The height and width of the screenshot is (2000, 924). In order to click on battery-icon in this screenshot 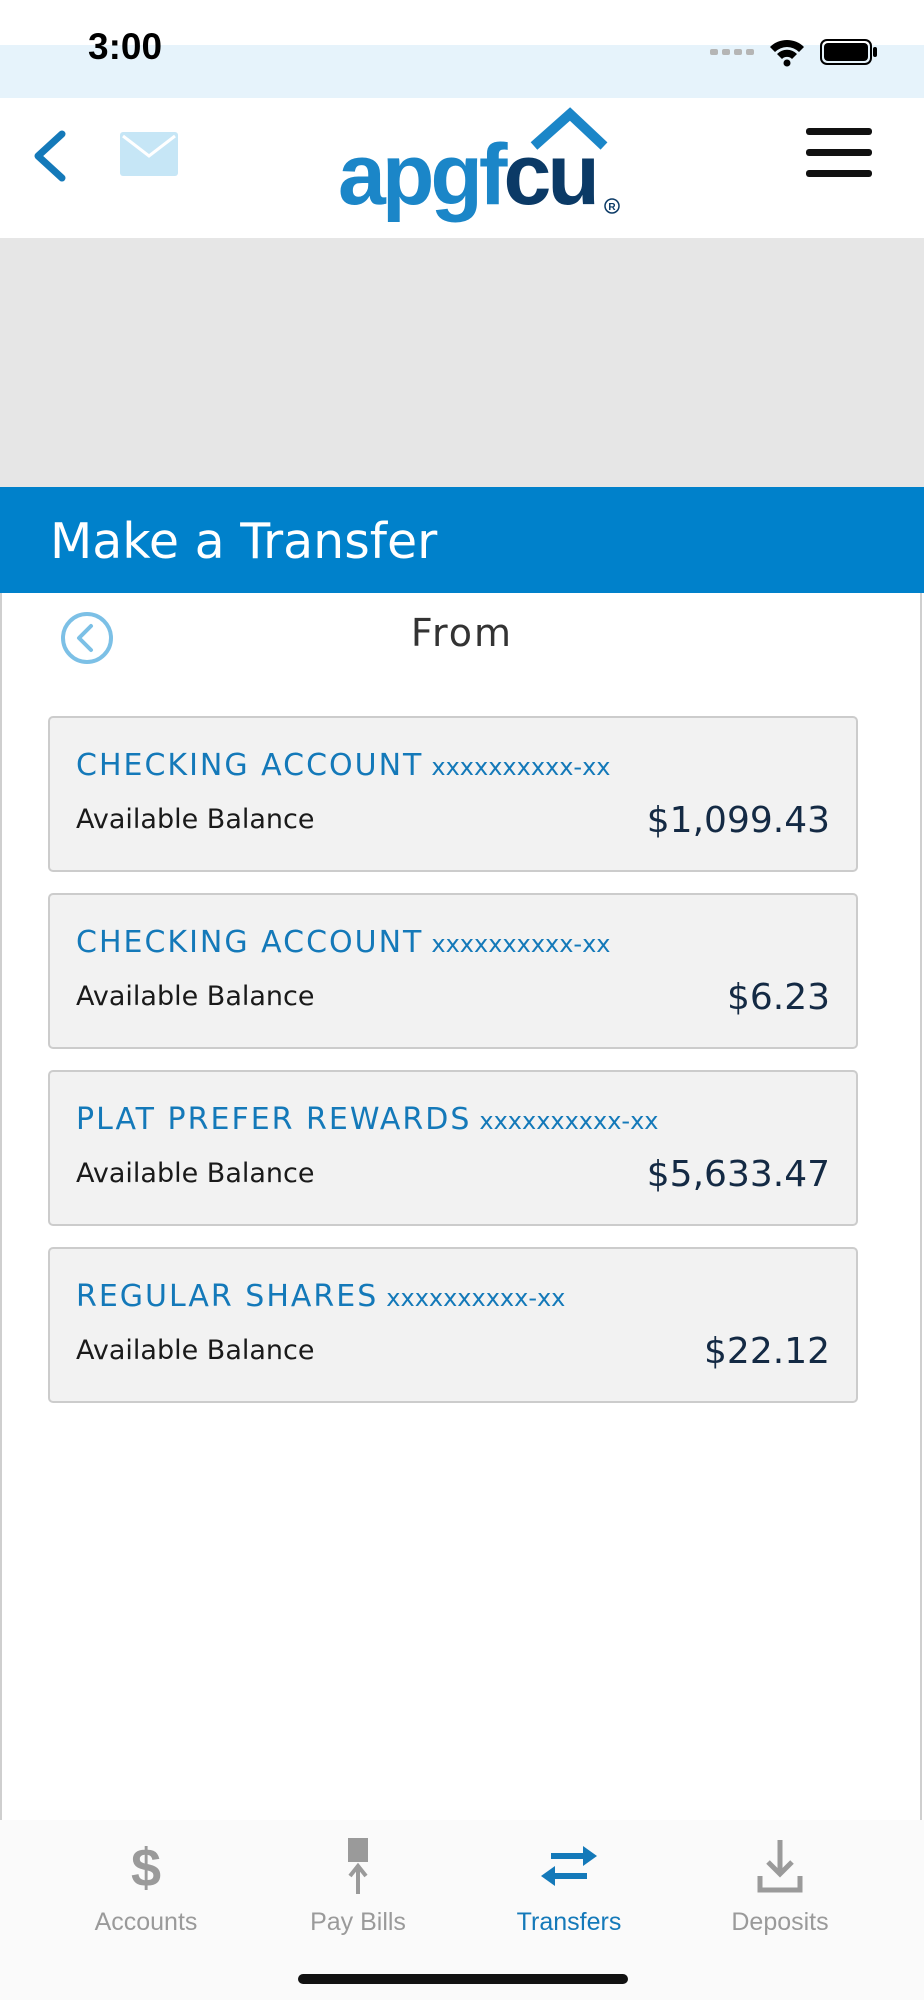, I will do `click(848, 52)`.